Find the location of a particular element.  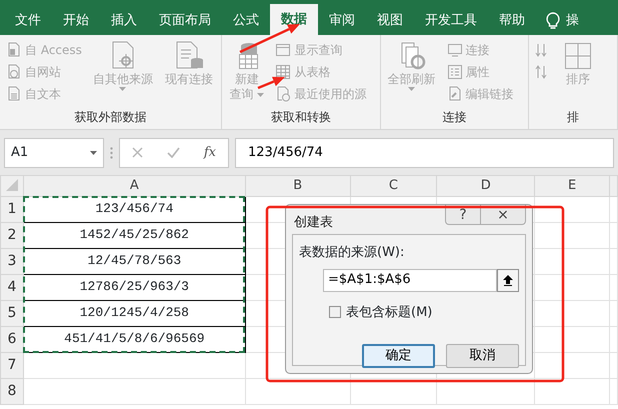

annotation-arrow is located at coordinates (271, 83).